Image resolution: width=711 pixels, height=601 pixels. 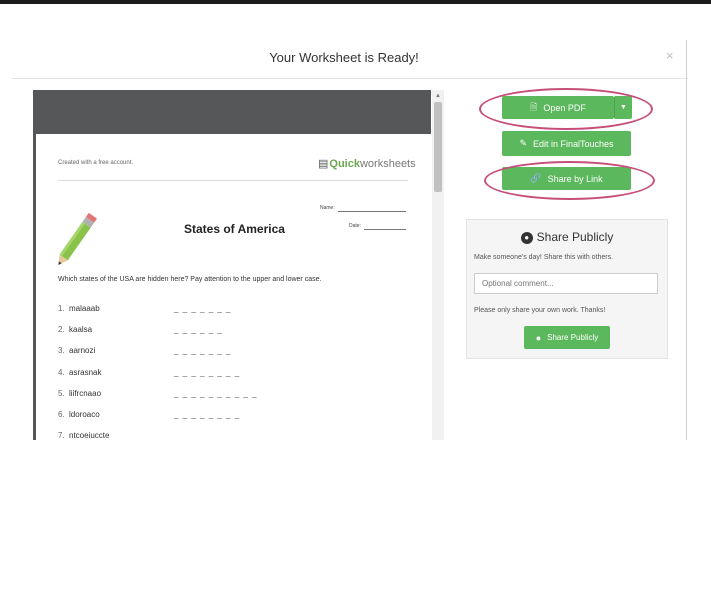 I want to click on word-item: 2. kaalsa _ _ _ _ _ _, so click(x=140, y=329).